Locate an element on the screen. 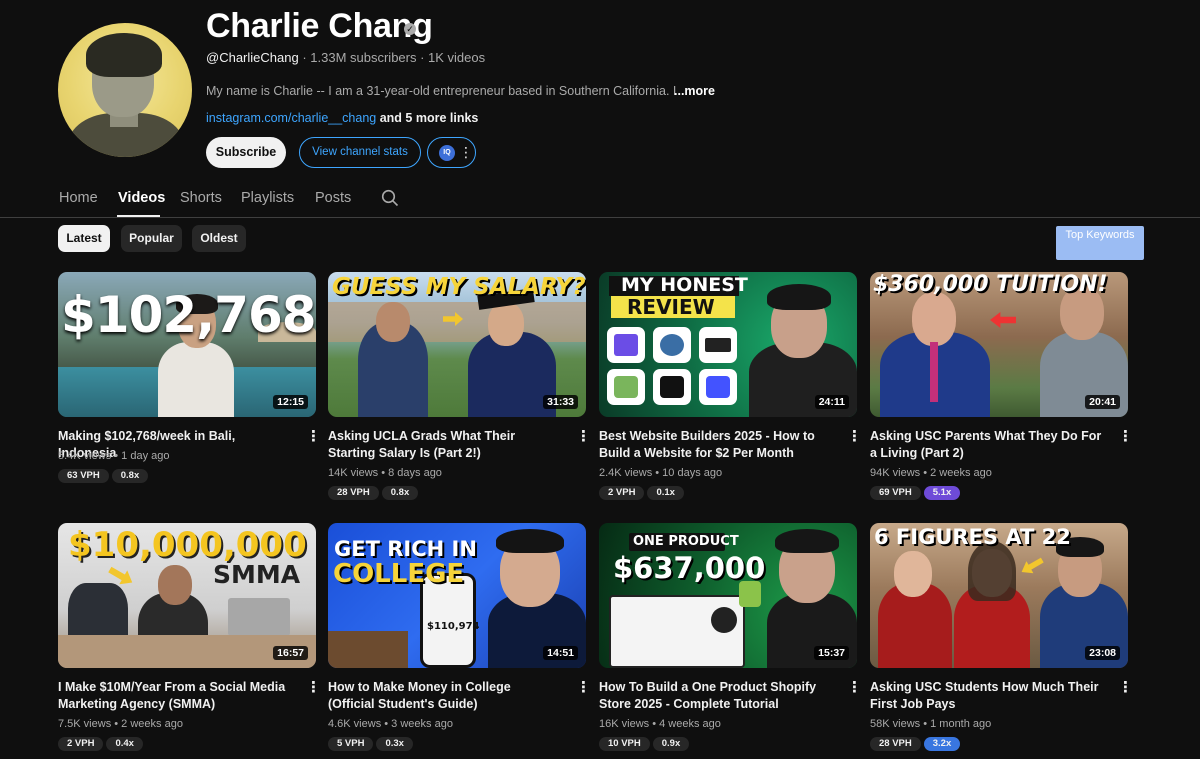 This screenshot has width=1200, height=759. video-stats: 94K views • 2 weeks ago is located at coordinates (931, 473).